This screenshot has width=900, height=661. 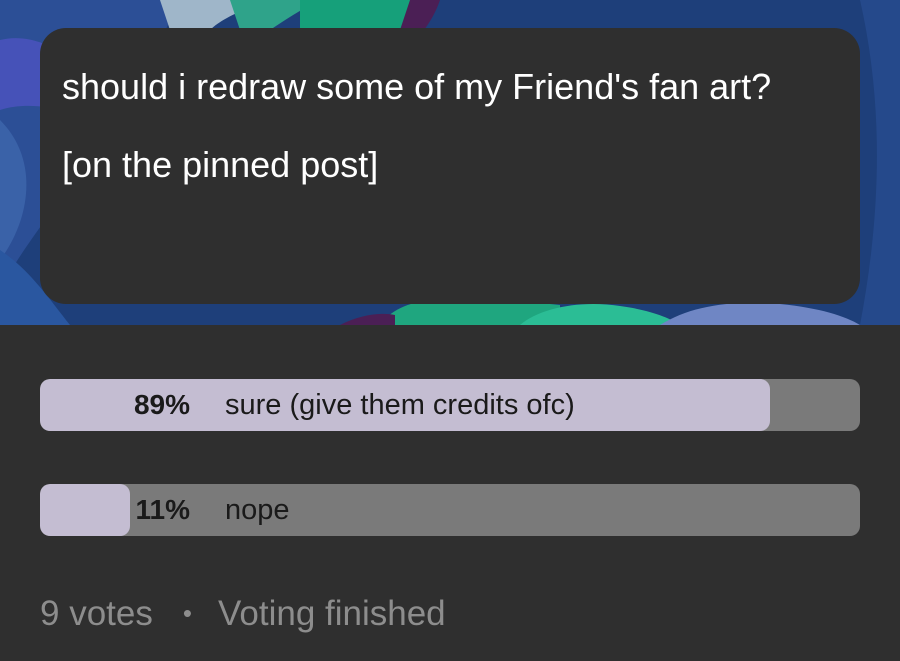 What do you see at coordinates (450, 510) in the screenshot?
I see `poll-option-nope: 11% nope` at bounding box center [450, 510].